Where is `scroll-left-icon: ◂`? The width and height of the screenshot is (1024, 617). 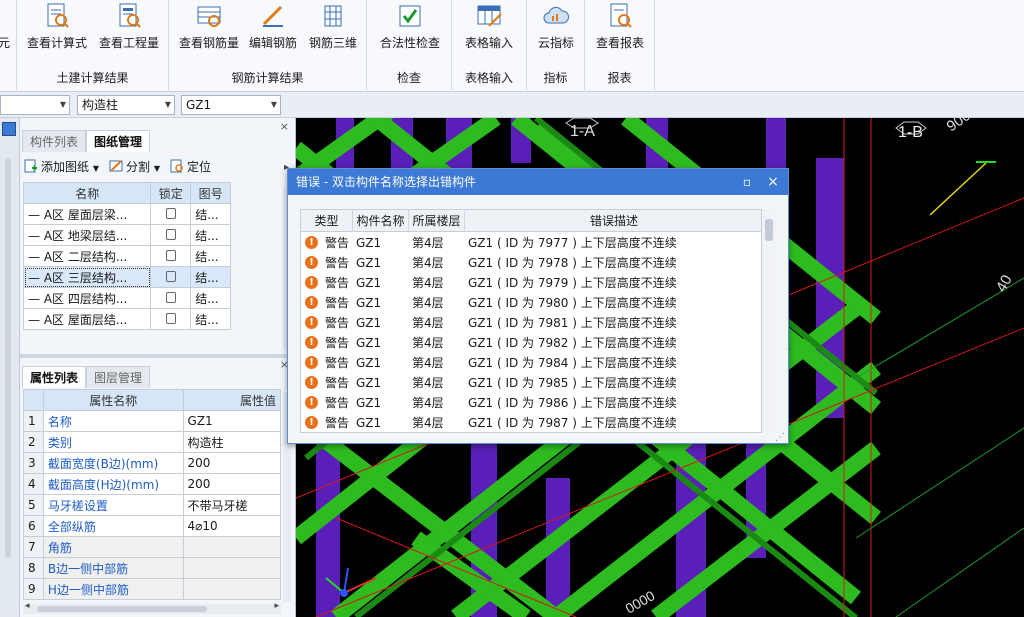
scroll-left-icon: ◂ is located at coordinates (27, 606).